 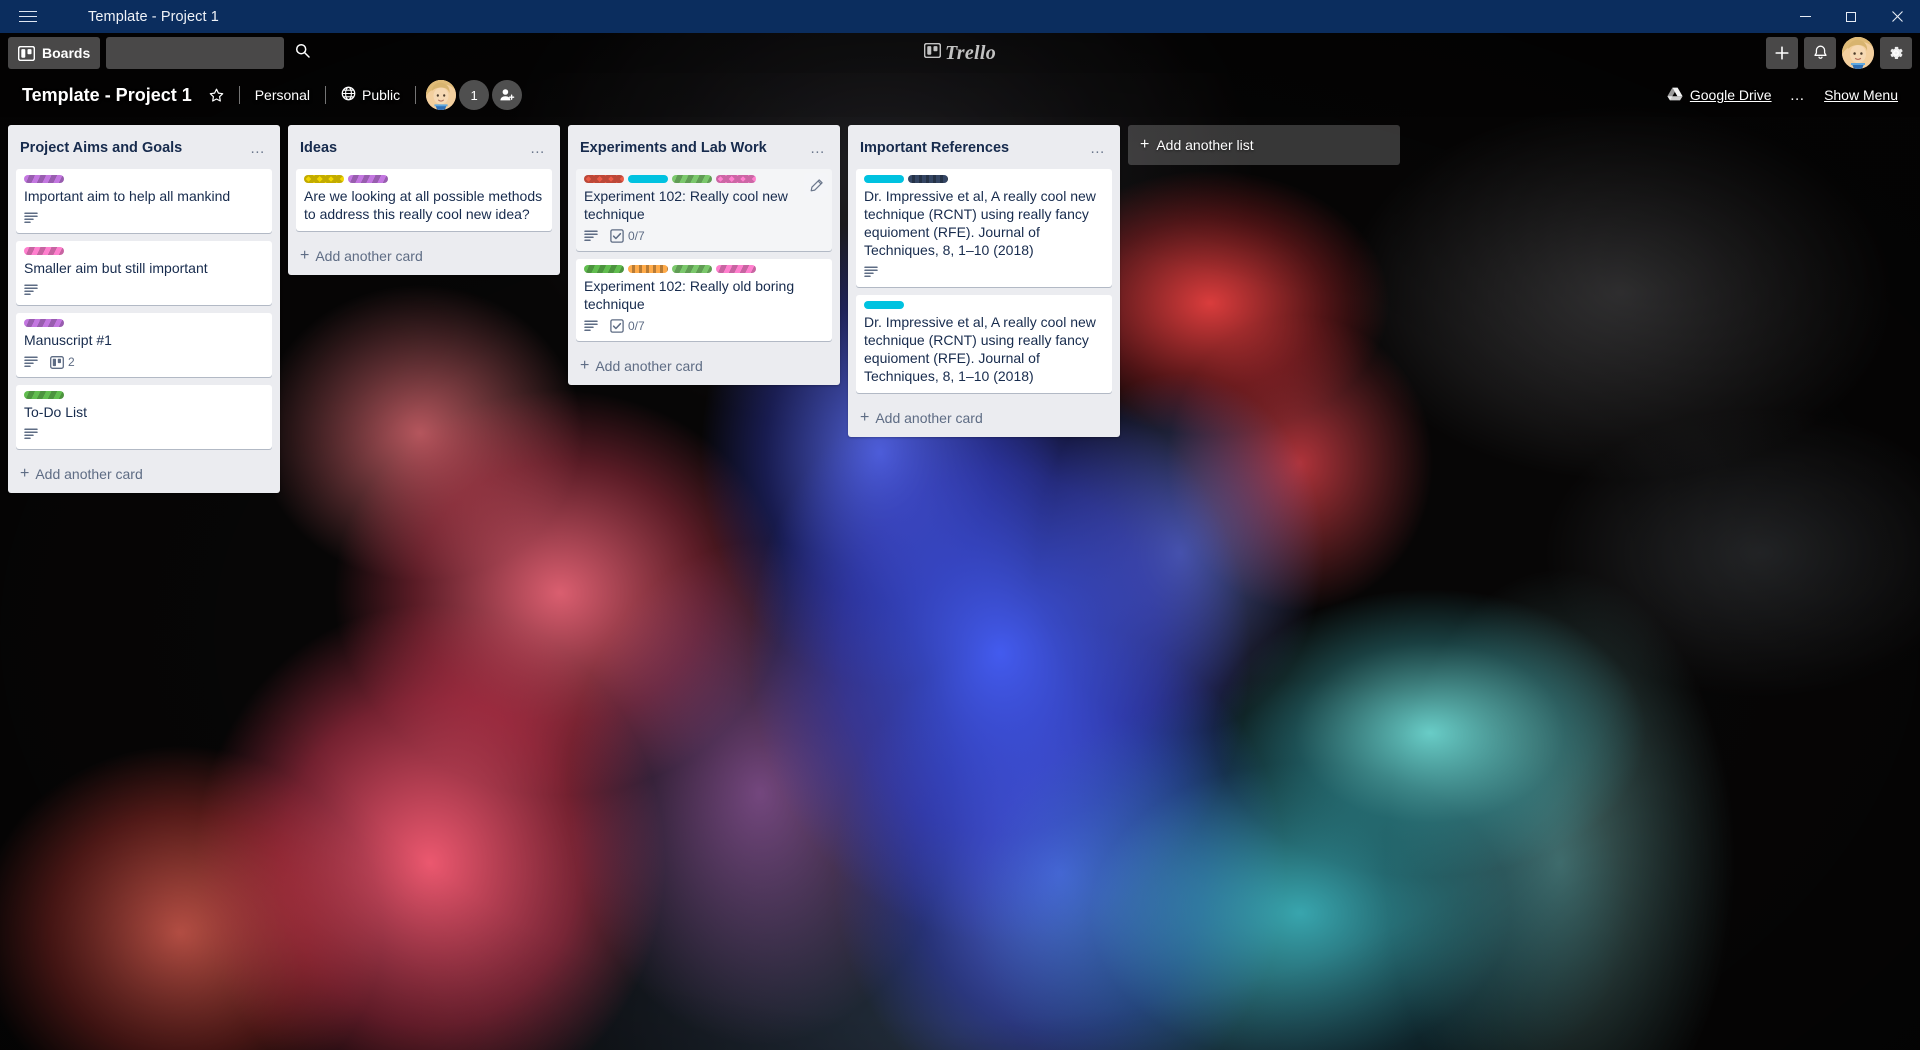 I want to click on boards-button-label: Boards, so click(x=66, y=53).